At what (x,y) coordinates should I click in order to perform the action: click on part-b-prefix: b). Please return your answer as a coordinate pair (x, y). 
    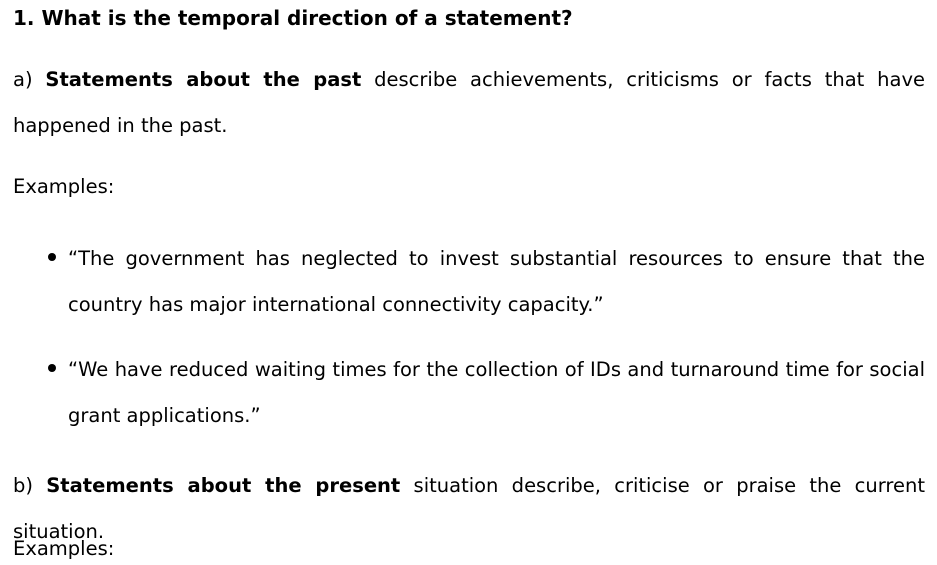
    Looking at the image, I should click on (30, 485).